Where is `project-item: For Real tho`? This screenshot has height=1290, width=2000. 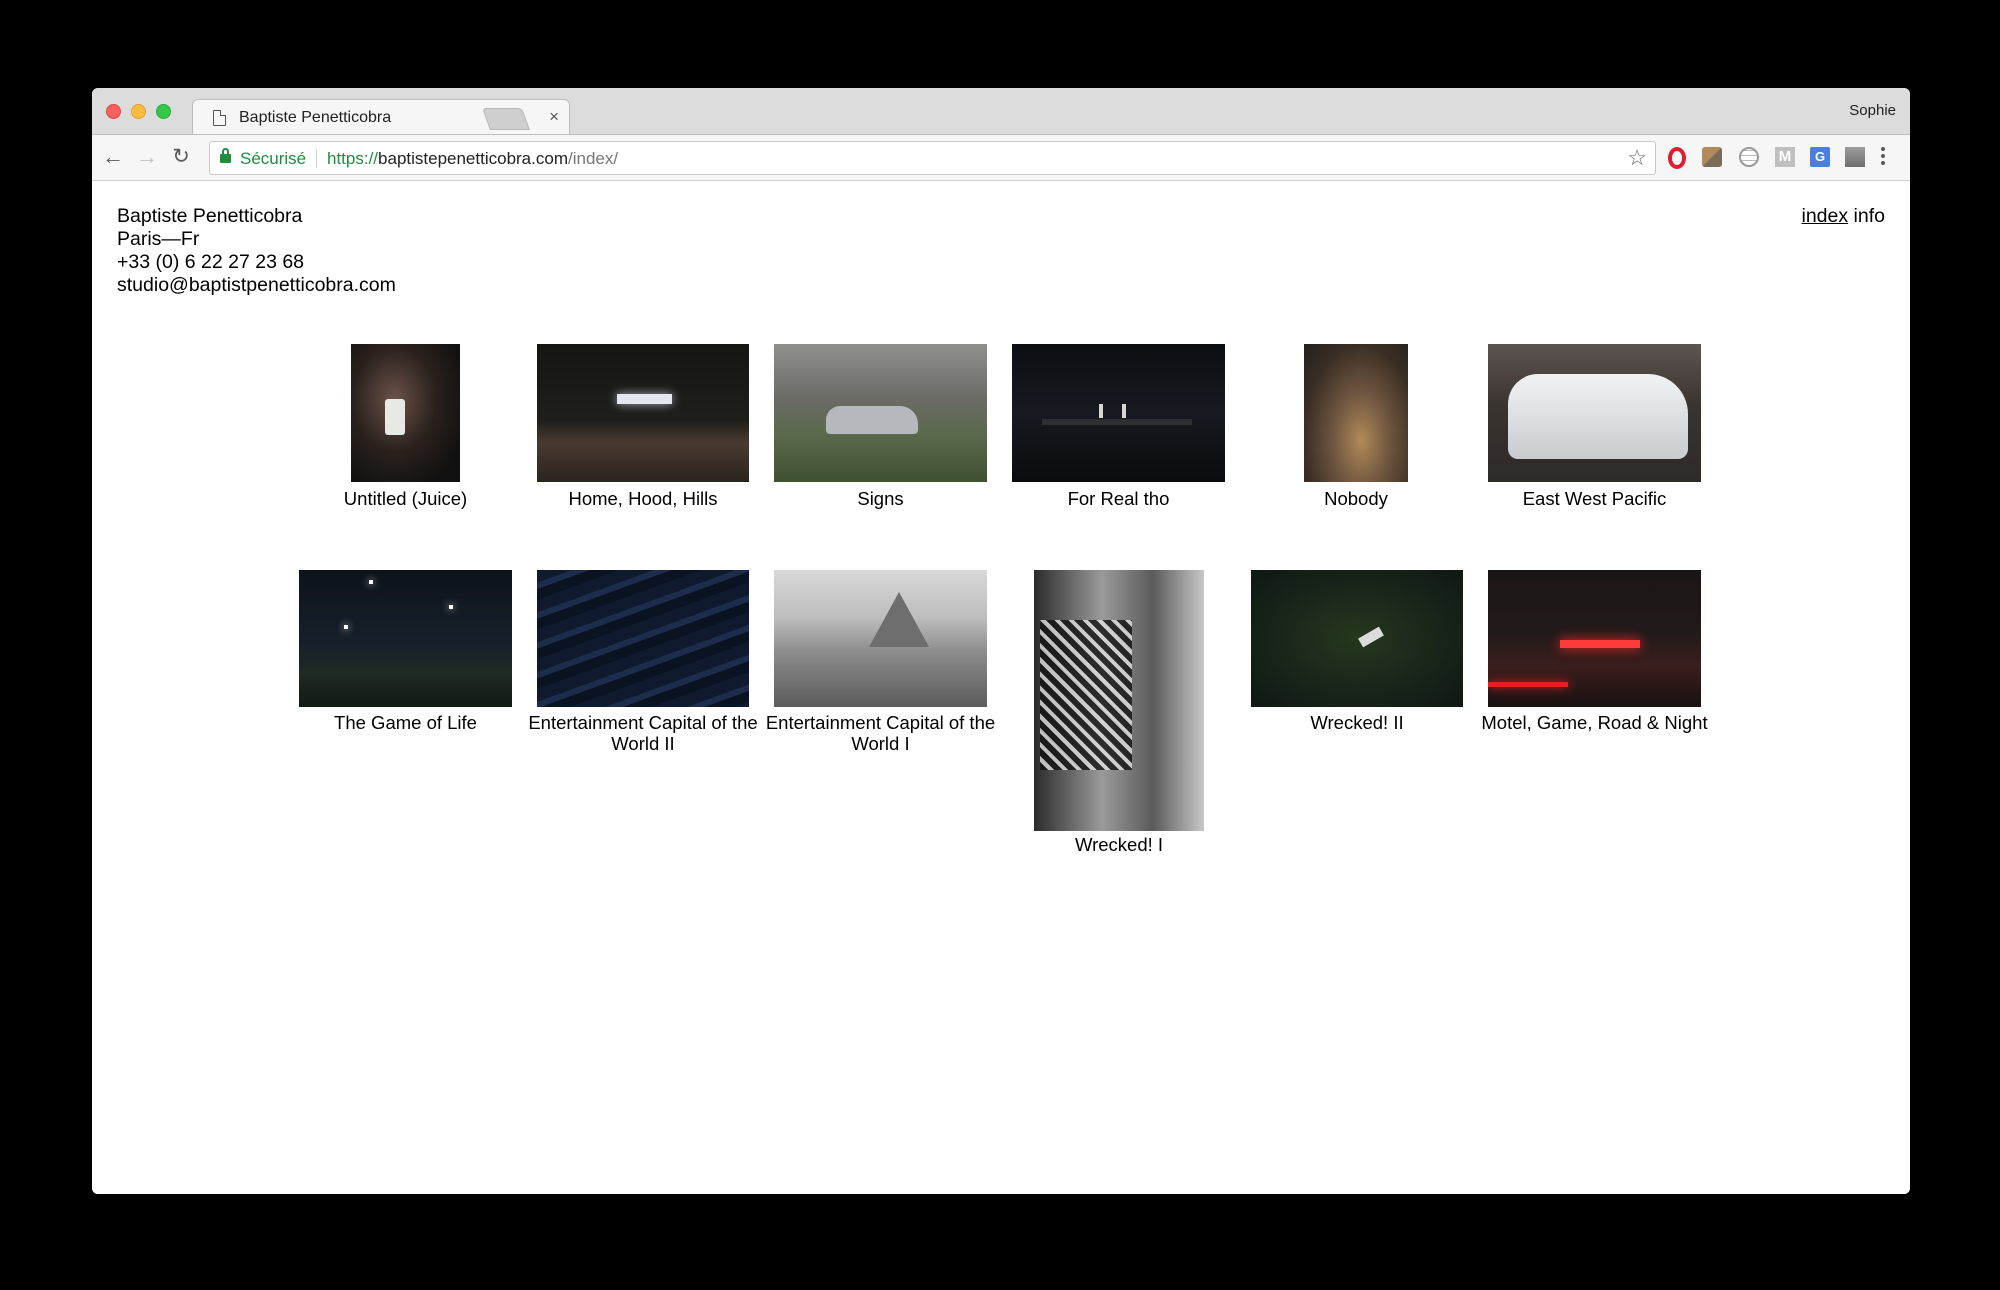 project-item: For Real tho is located at coordinates (1118, 429).